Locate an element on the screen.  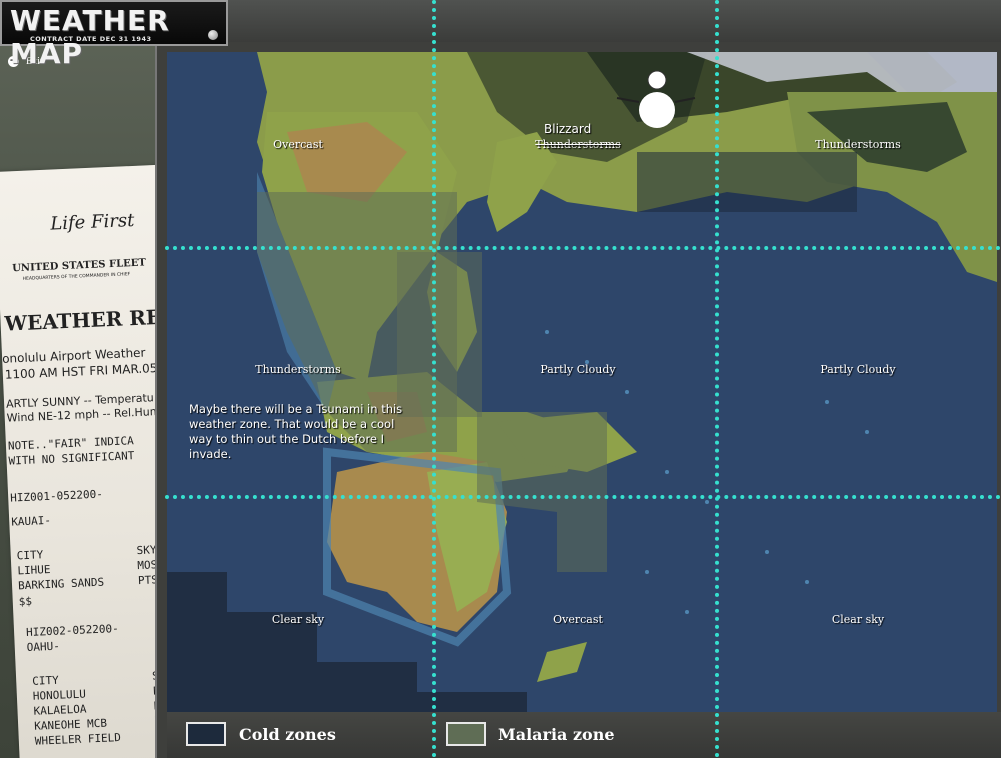
report-line: WITH NO SIGNIFICANT is located at coordinates (71, 458).